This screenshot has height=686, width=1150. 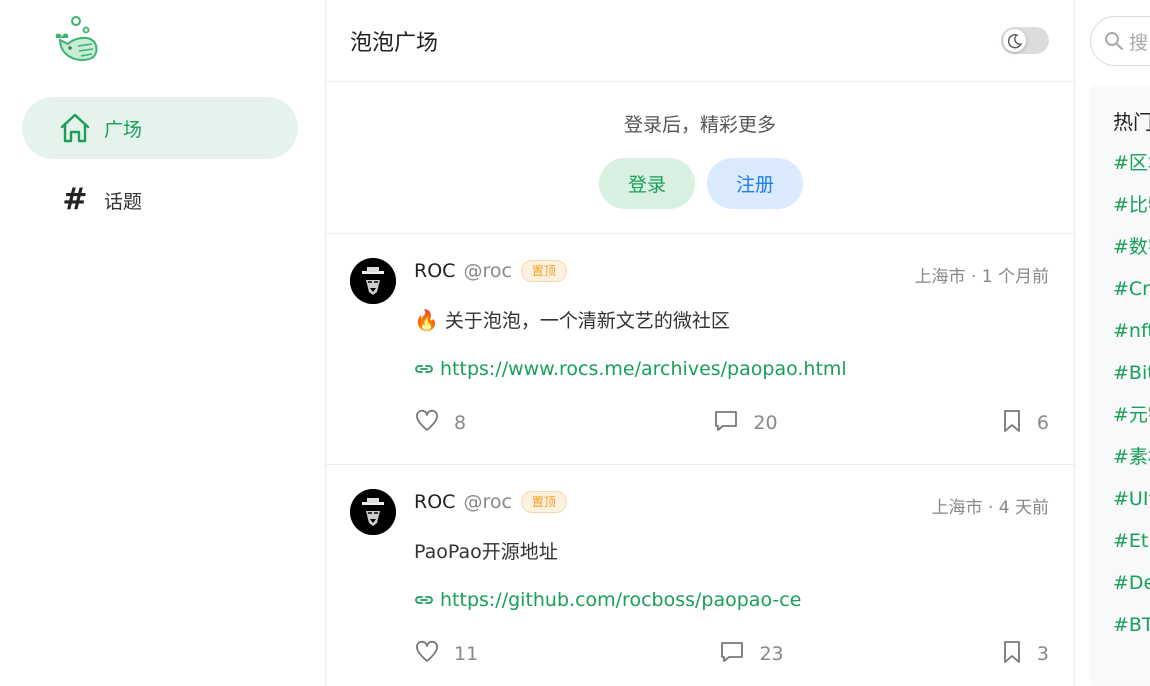 I want to click on fire-icon: 🔥, so click(x=426, y=319).